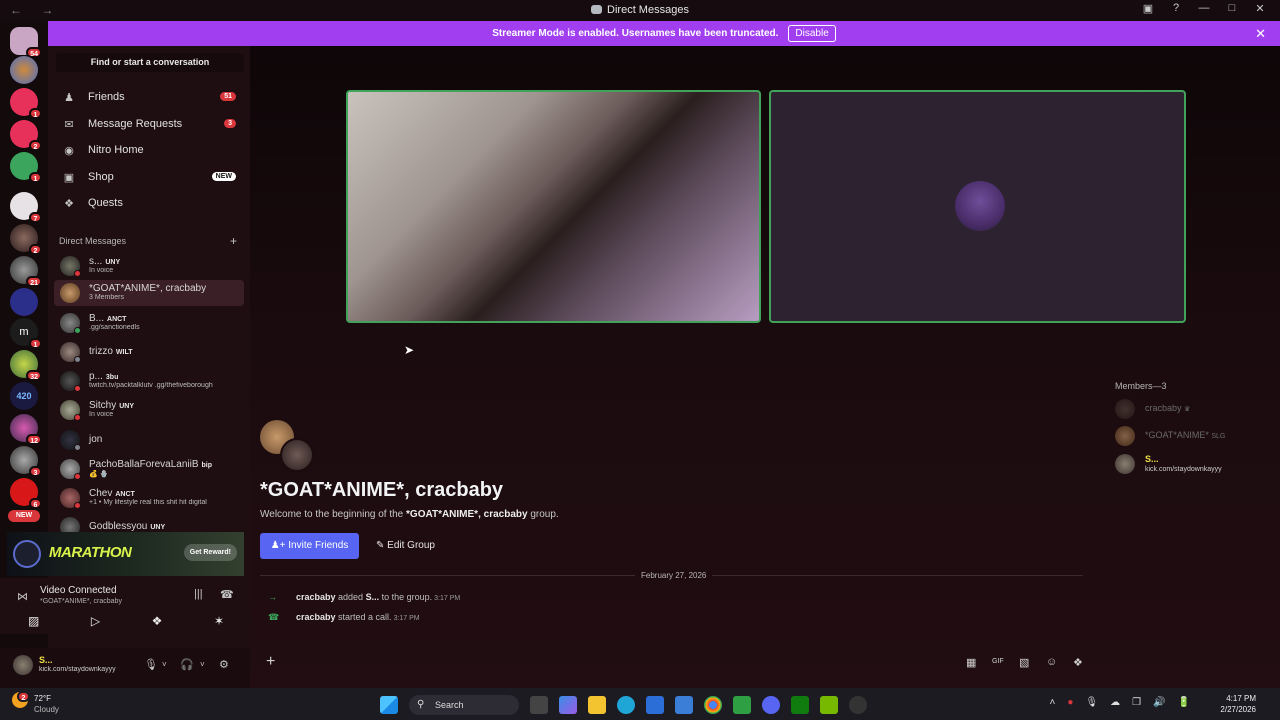 The width and height of the screenshot is (1280, 720). What do you see at coordinates (26, 42) in the screenshot?
I see `guild-dm-home: 54` at bounding box center [26, 42].